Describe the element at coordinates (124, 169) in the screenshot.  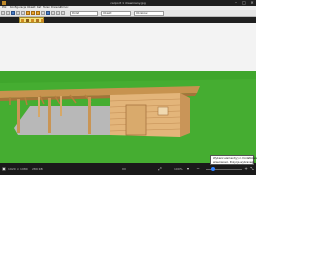
I see `filmstrip-icon: ▭` at that location.